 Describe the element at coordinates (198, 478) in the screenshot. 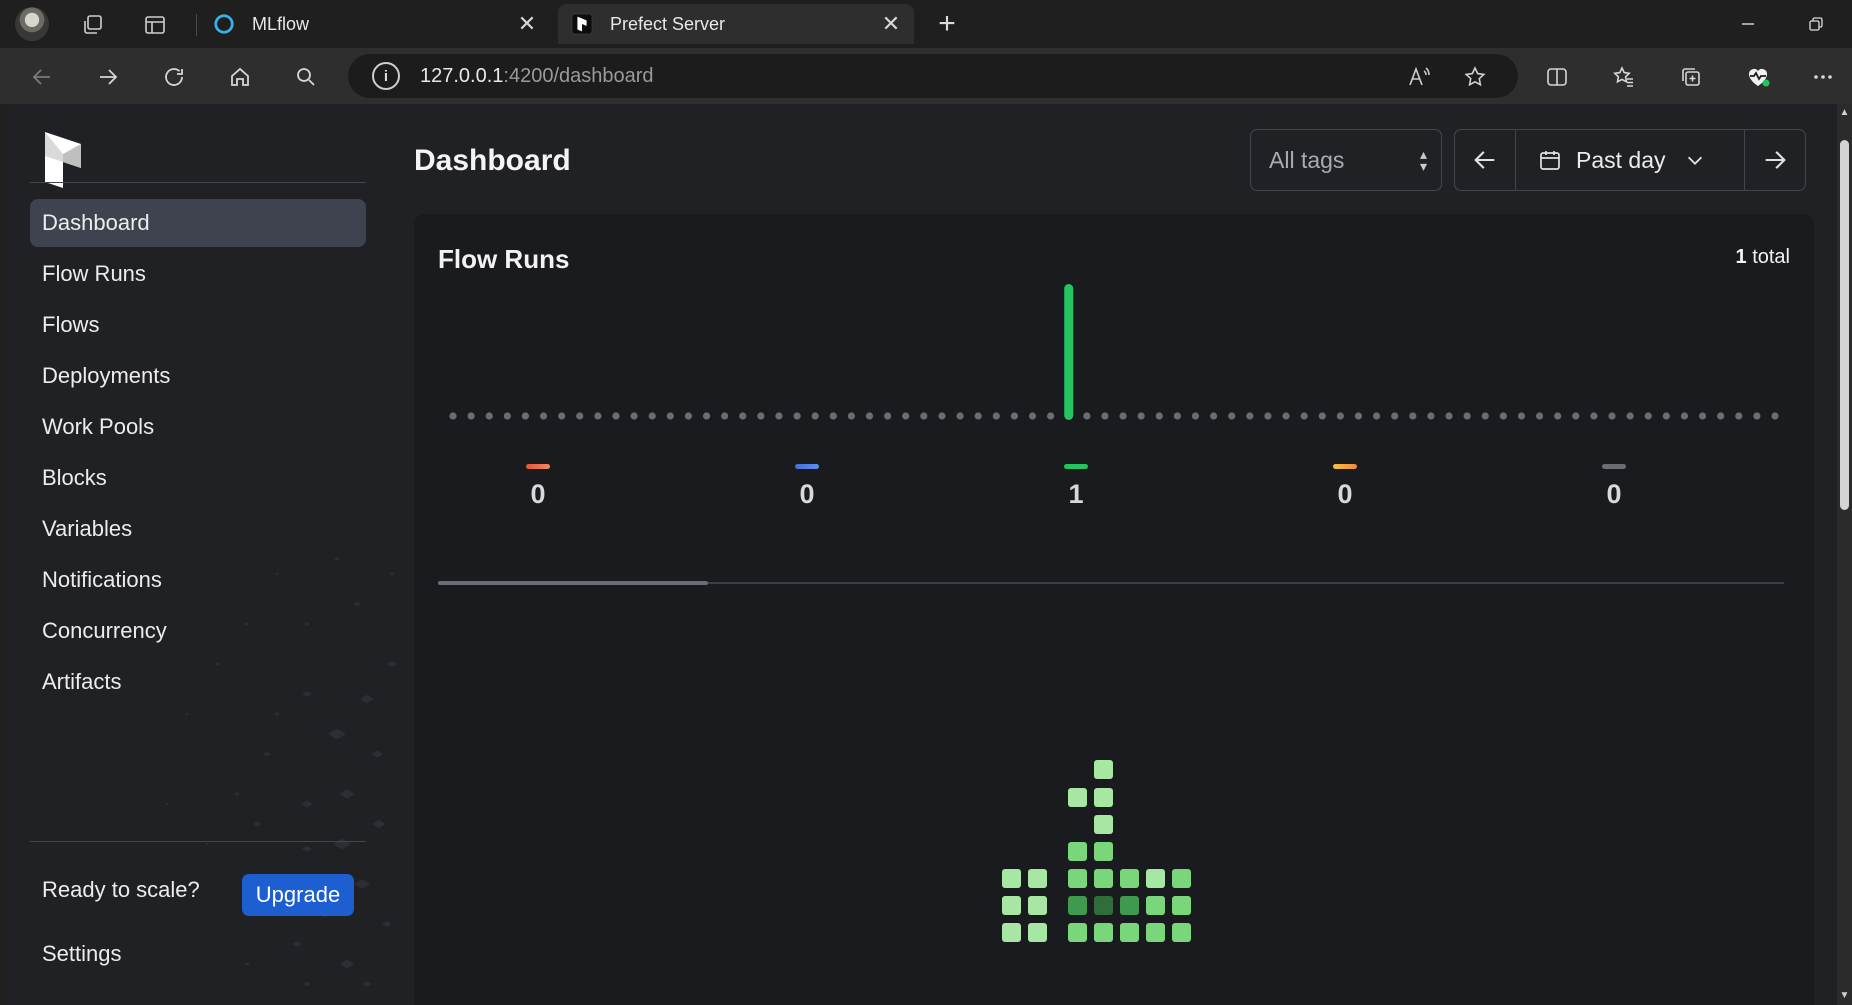

I see `sidebar-item-blocks: Blocks` at that location.